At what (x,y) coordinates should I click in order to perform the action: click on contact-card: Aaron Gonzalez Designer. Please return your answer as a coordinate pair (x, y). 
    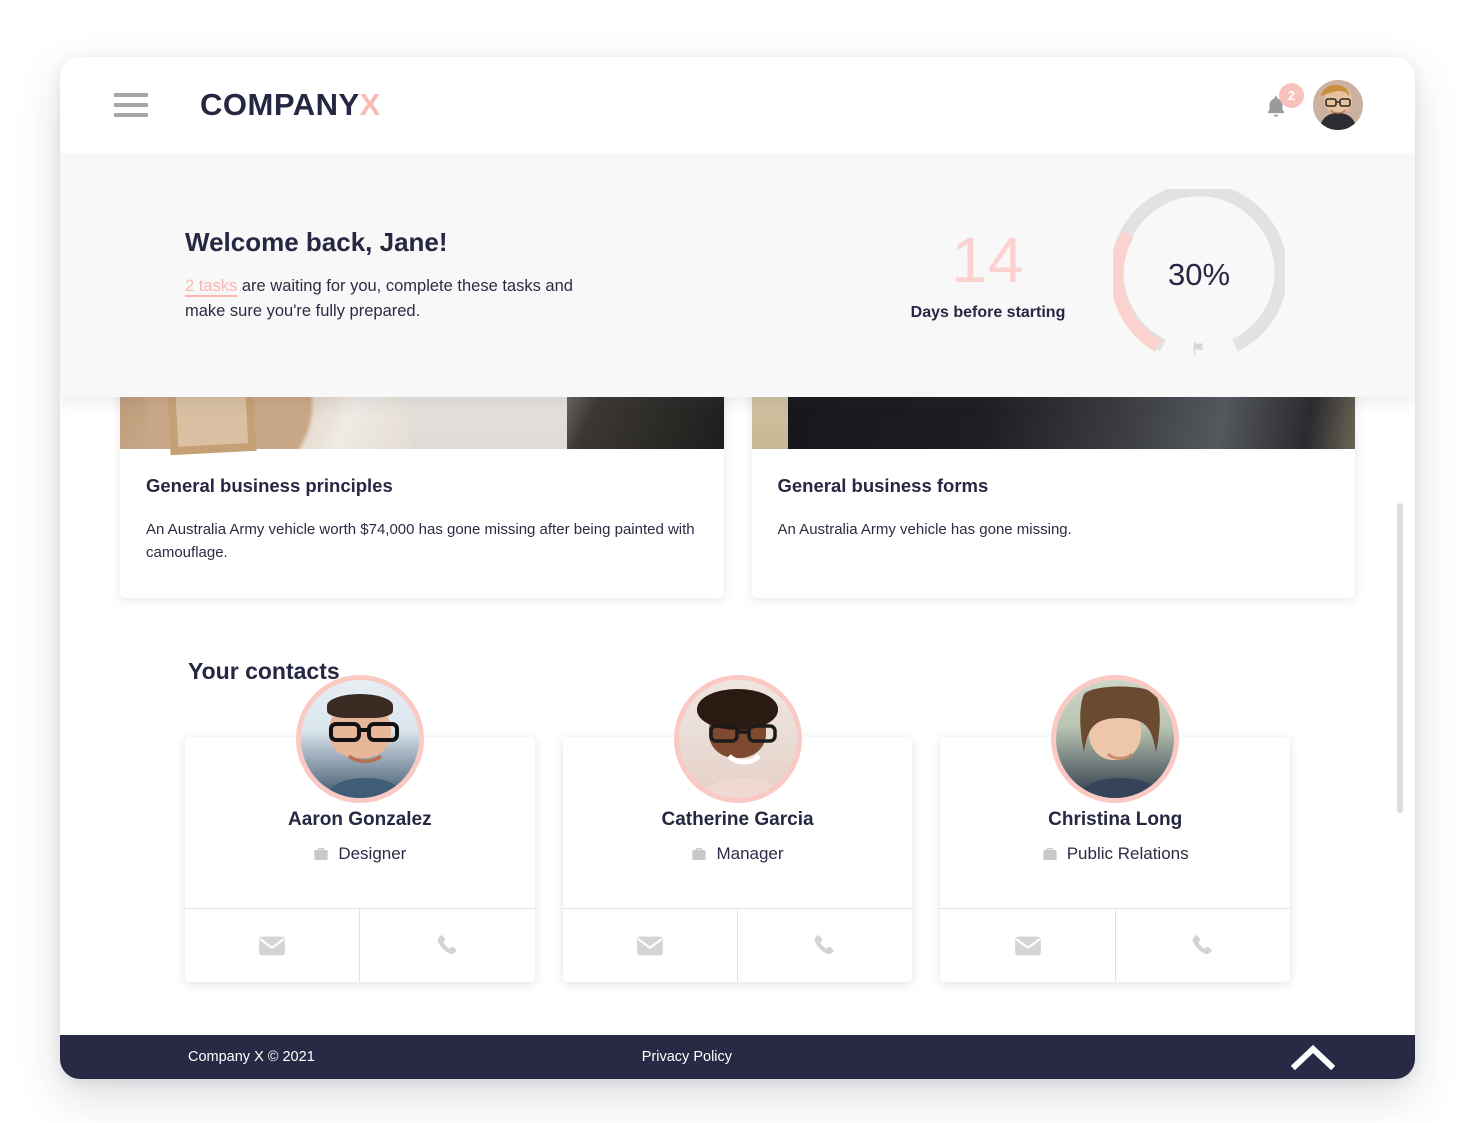
    Looking at the image, I should click on (360, 828).